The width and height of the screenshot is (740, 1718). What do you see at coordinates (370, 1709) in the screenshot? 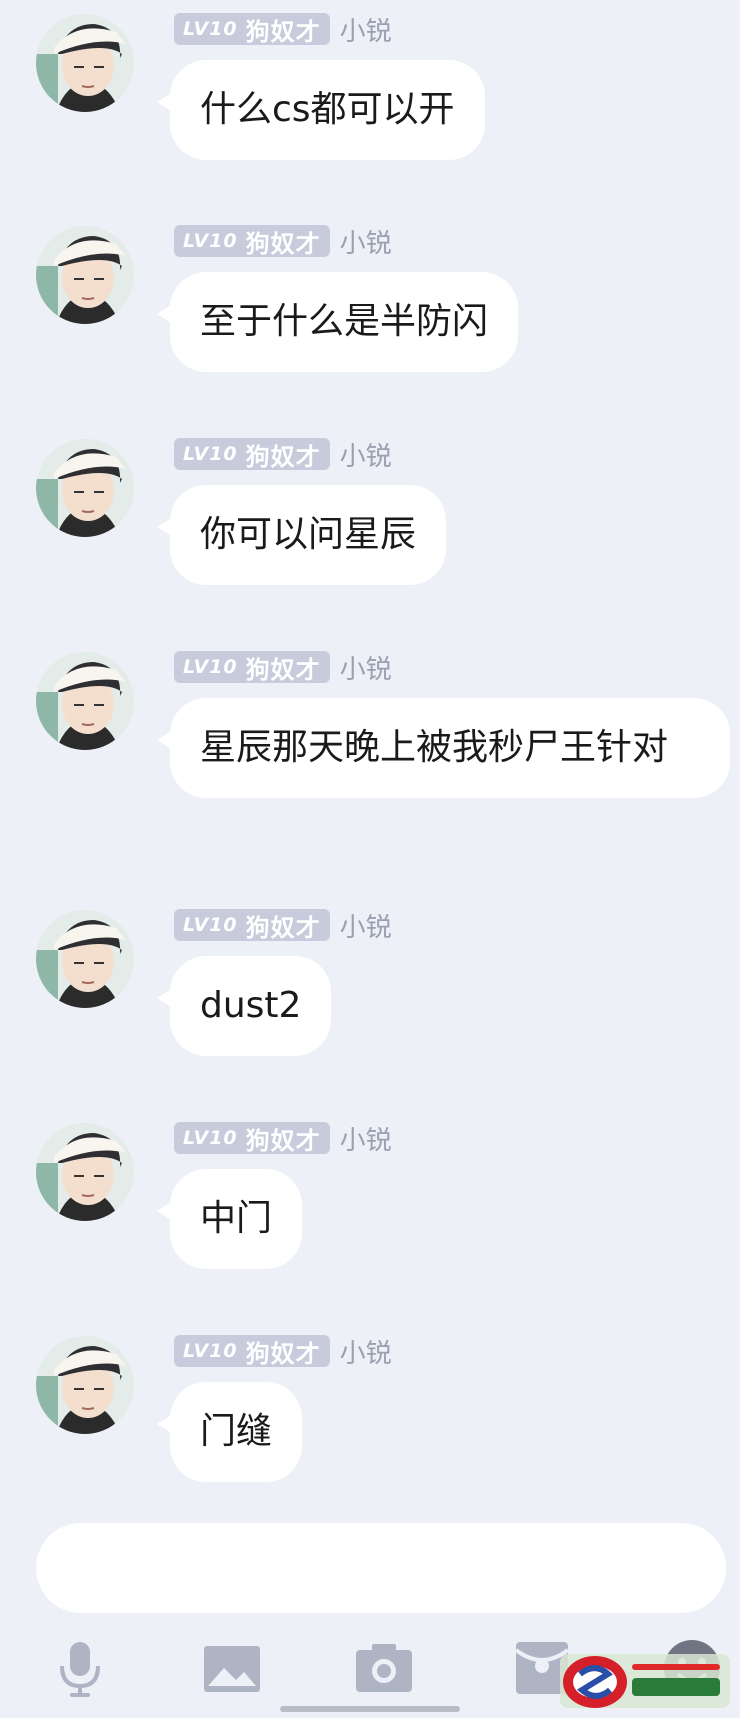
I see `home-indicator` at bounding box center [370, 1709].